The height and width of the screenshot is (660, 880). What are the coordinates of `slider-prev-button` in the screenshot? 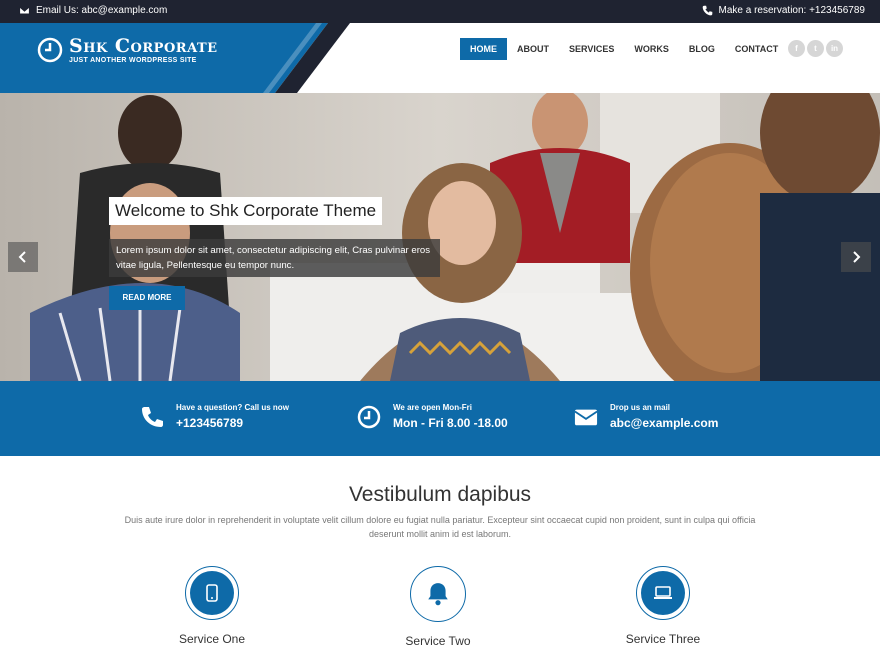 It's located at (23, 257).